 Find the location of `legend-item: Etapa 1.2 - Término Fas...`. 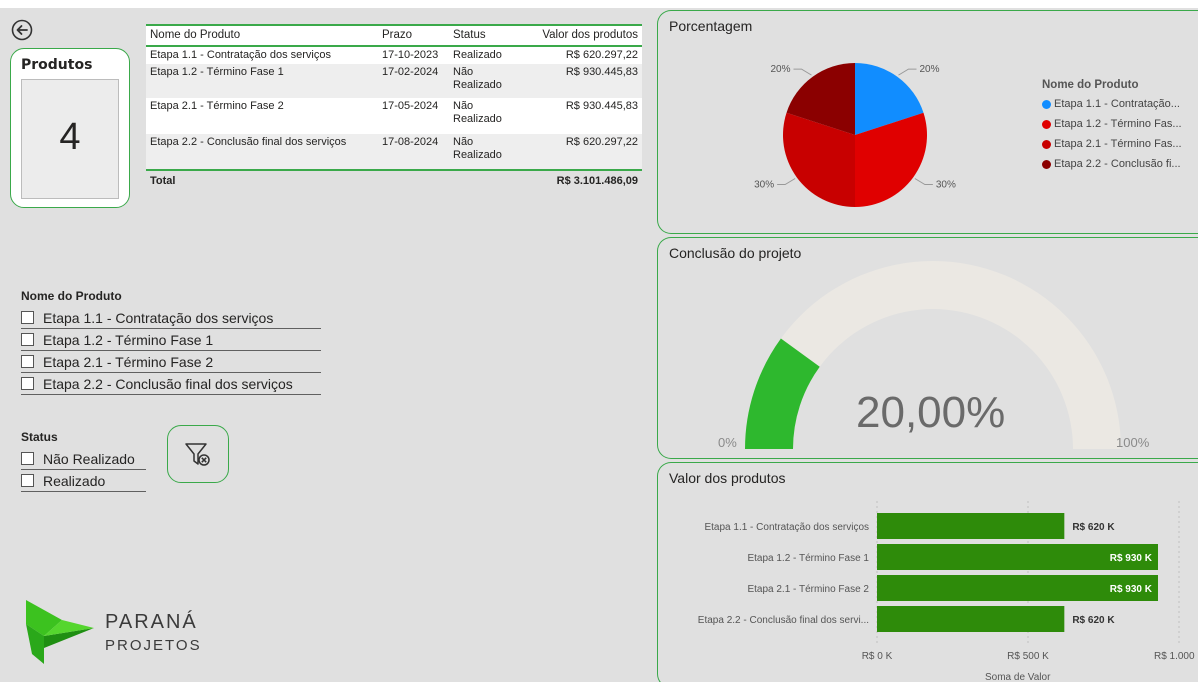

legend-item: Etapa 1.2 - Término Fas... is located at coordinates (1120, 124).